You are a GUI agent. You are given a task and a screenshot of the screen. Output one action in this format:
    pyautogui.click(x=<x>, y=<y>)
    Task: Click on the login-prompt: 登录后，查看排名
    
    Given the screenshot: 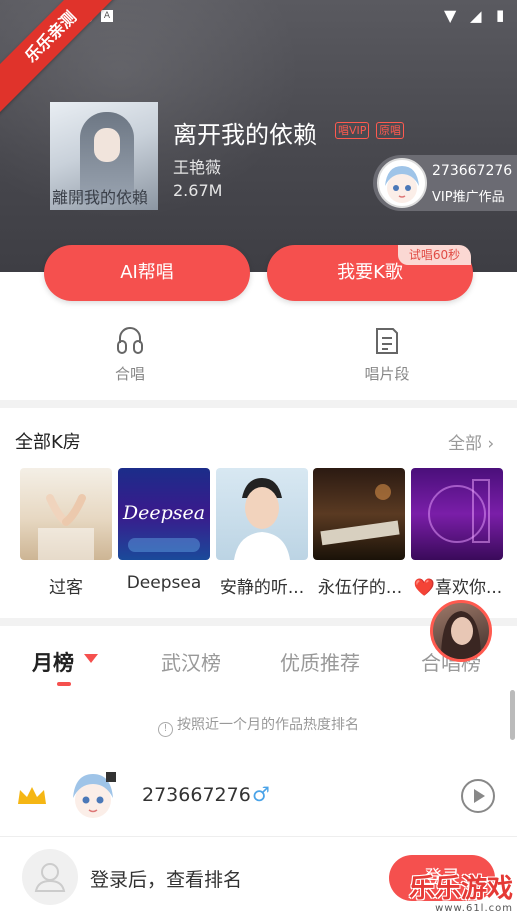 What is the action you would take?
    pyautogui.click(x=166, y=880)
    